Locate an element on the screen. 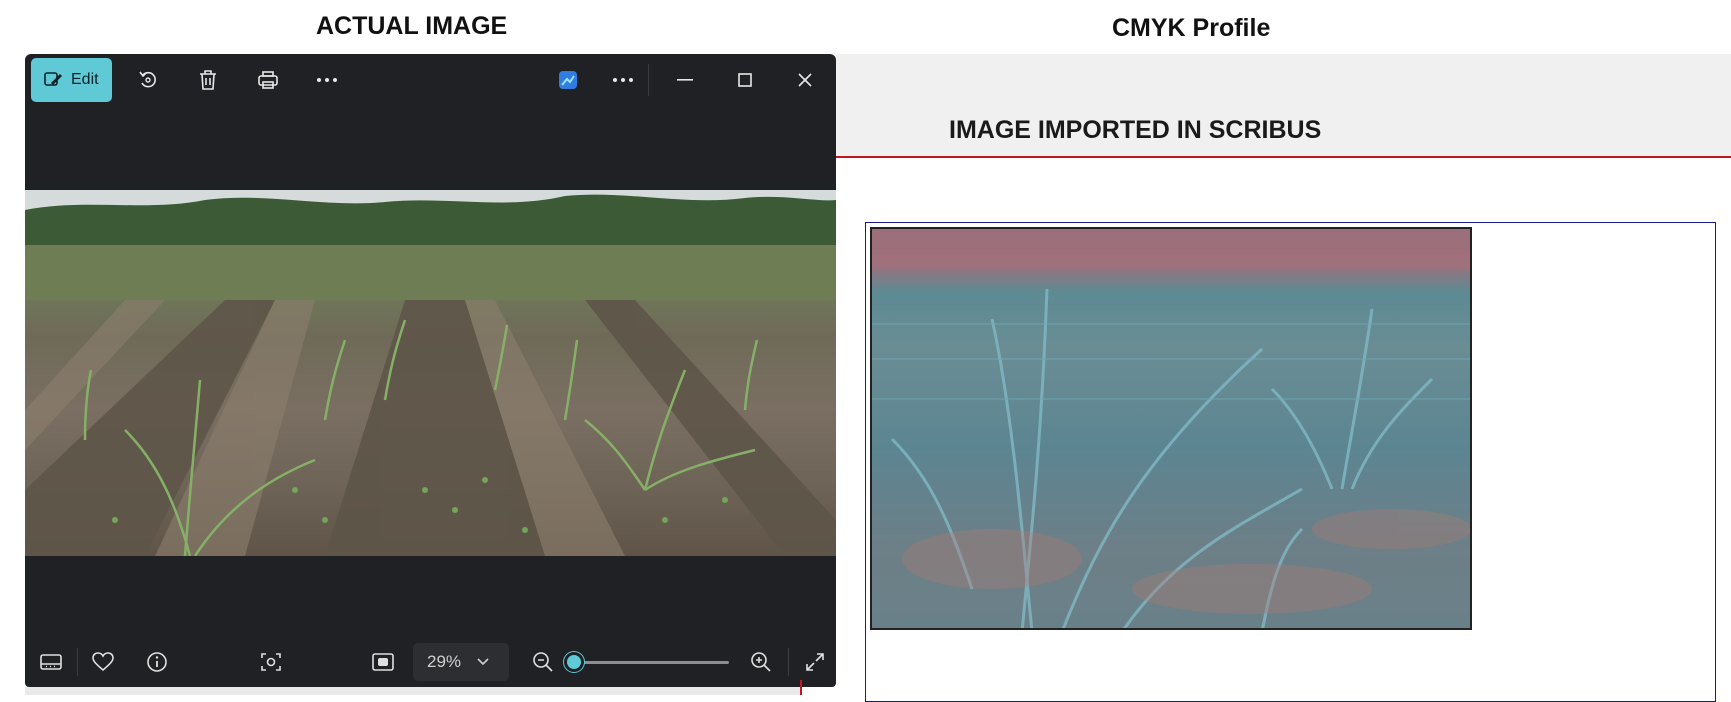  viewer-bottom-bar: 29% is located at coordinates (430, 661).